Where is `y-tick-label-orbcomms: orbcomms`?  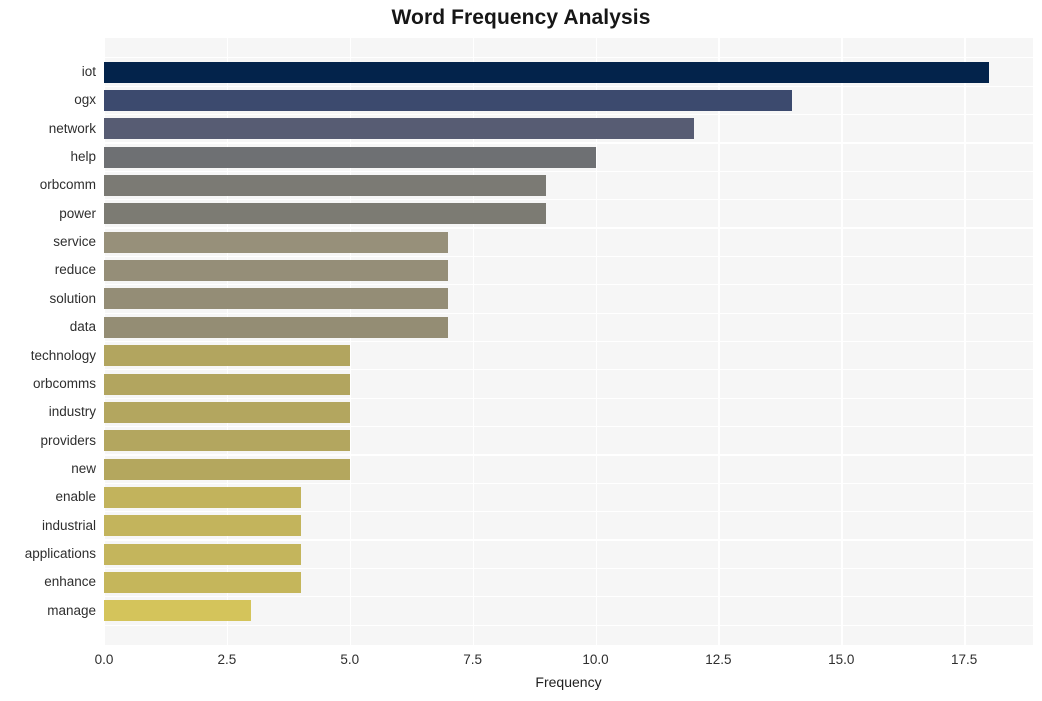 y-tick-label-orbcomms: orbcomms is located at coordinates (64, 383).